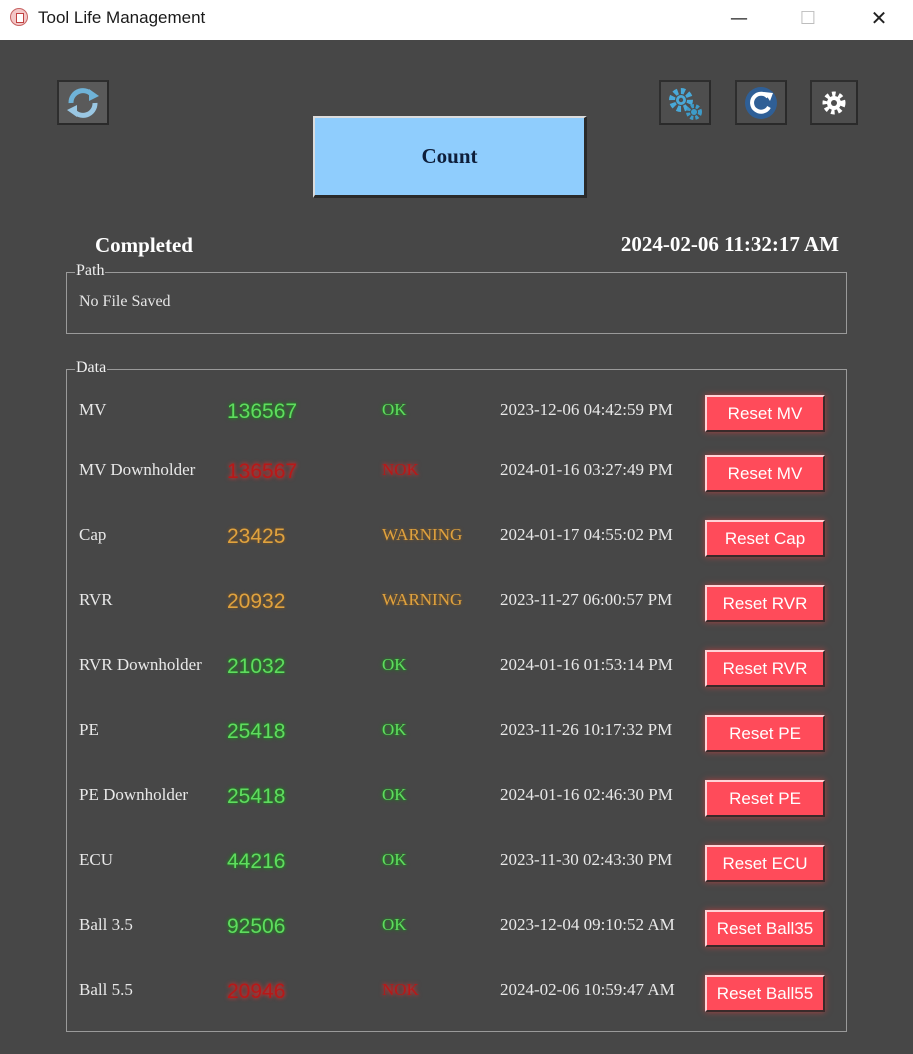  I want to click on refresh-icon, so click(761, 102).